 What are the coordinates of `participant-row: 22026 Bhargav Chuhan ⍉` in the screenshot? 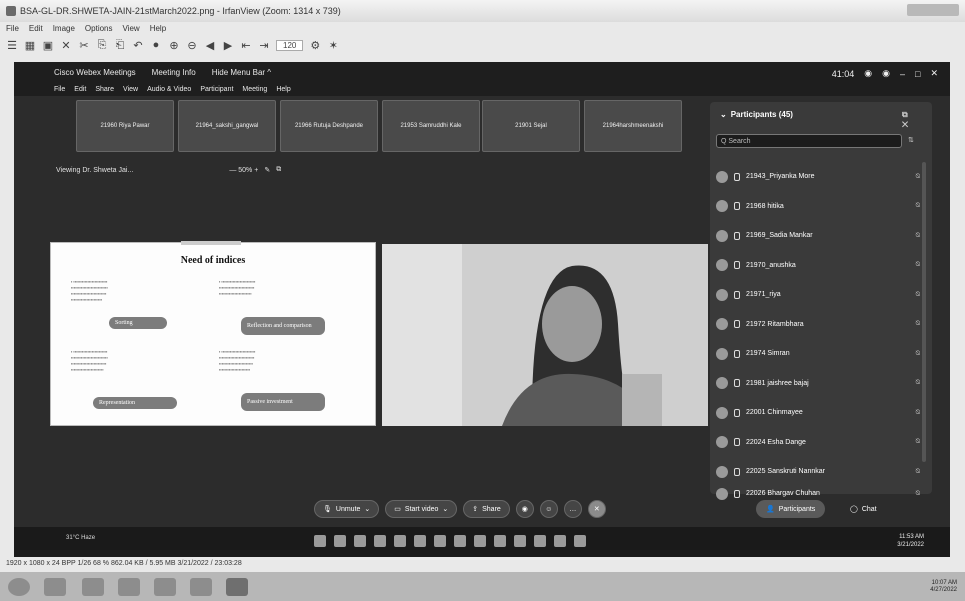 It's located at (818, 494).